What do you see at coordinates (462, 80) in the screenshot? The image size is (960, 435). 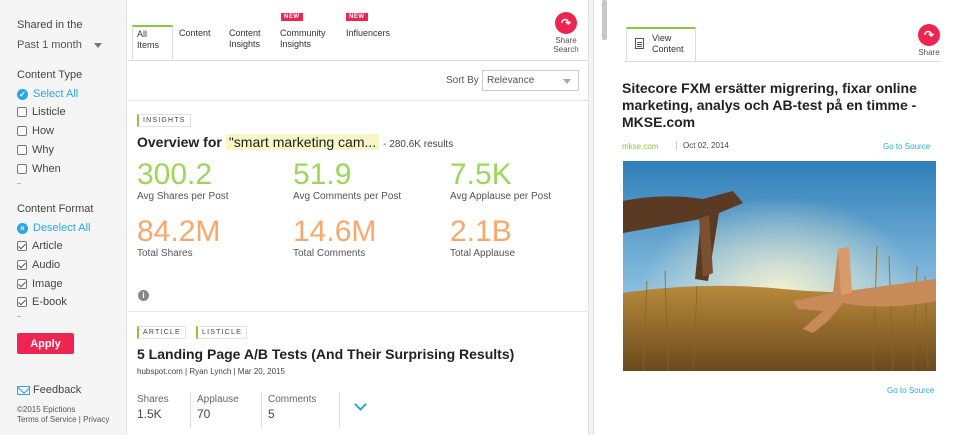 I see `sort-by-label: Sort By` at bounding box center [462, 80].